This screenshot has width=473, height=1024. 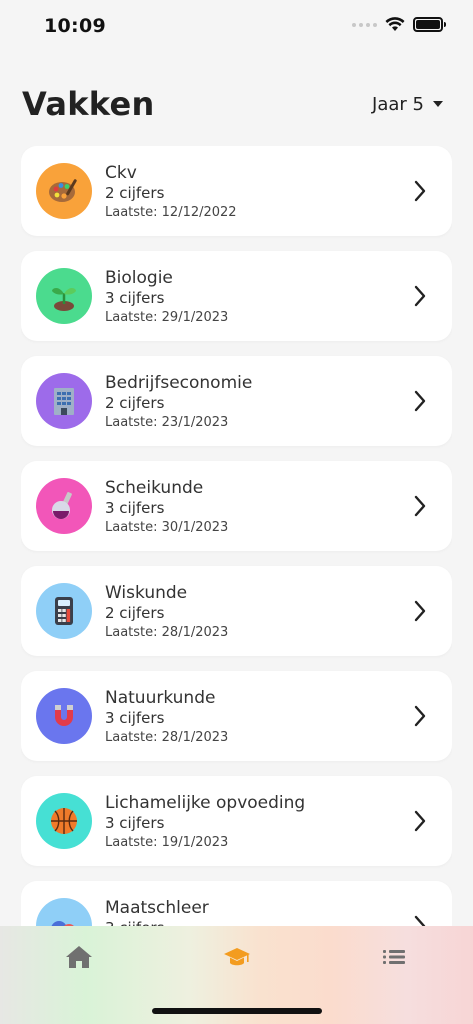 What do you see at coordinates (121, 173) in the screenshot?
I see `subject-name: Ckv` at bounding box center [121, 173].